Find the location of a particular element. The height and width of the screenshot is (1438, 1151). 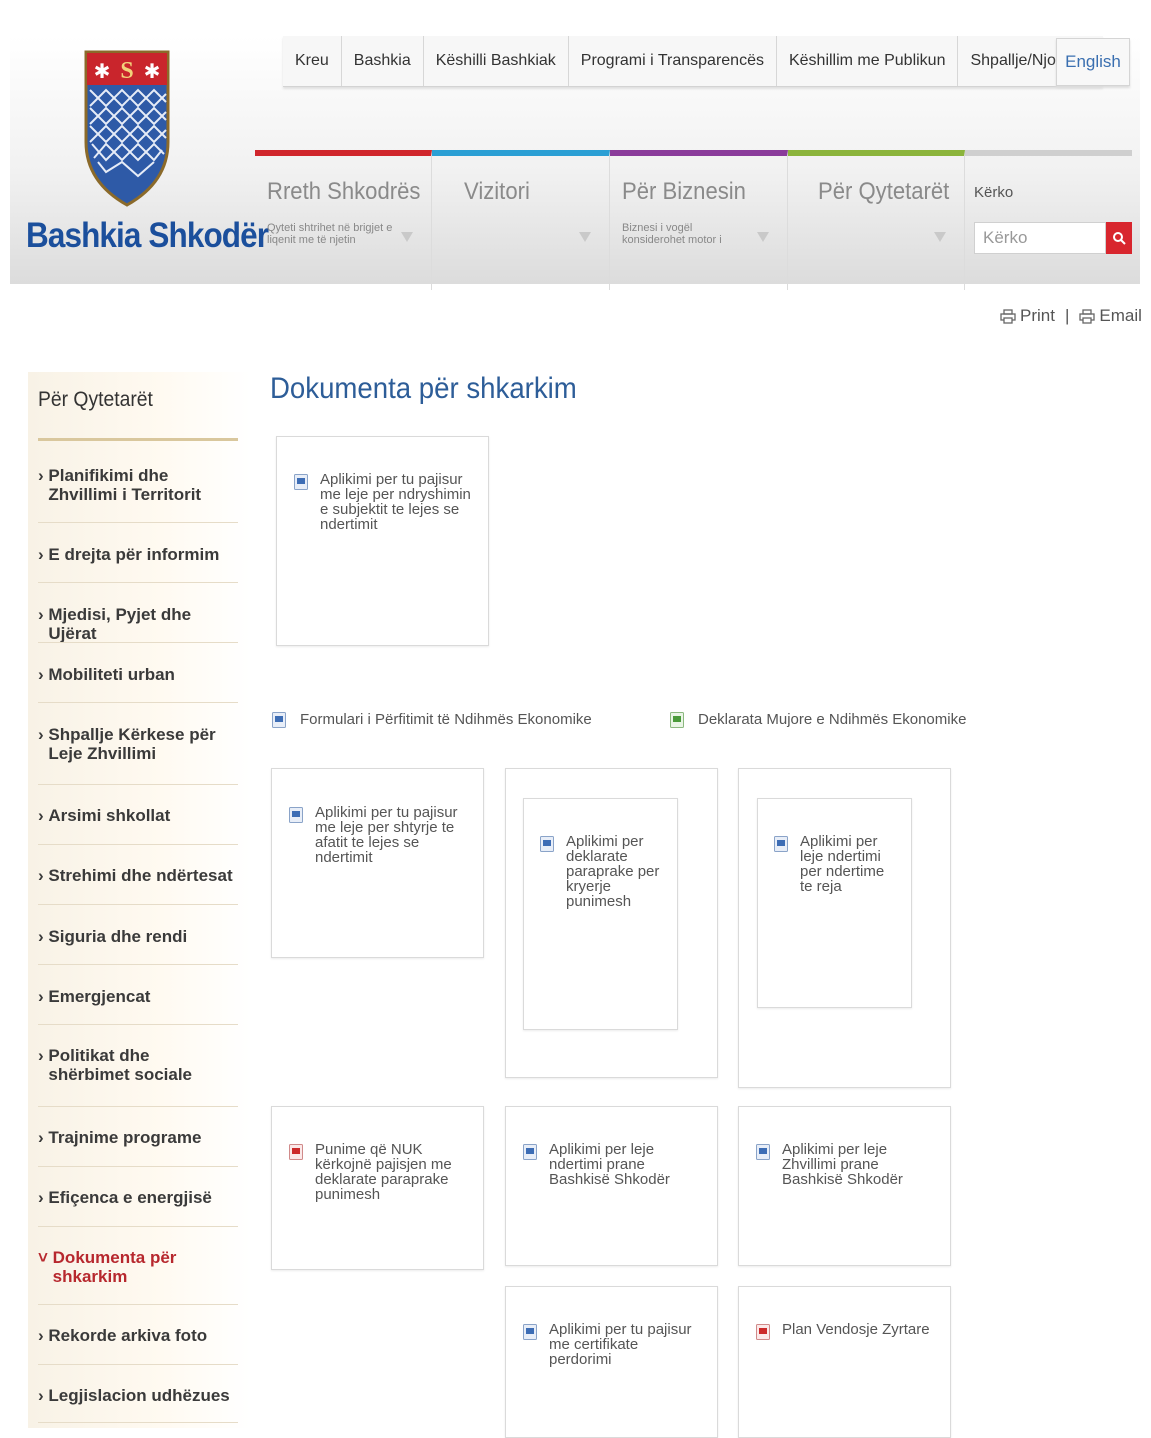

top-menu-item-consultation: Këshillim me Publikun is located at coordinates (868, 61).